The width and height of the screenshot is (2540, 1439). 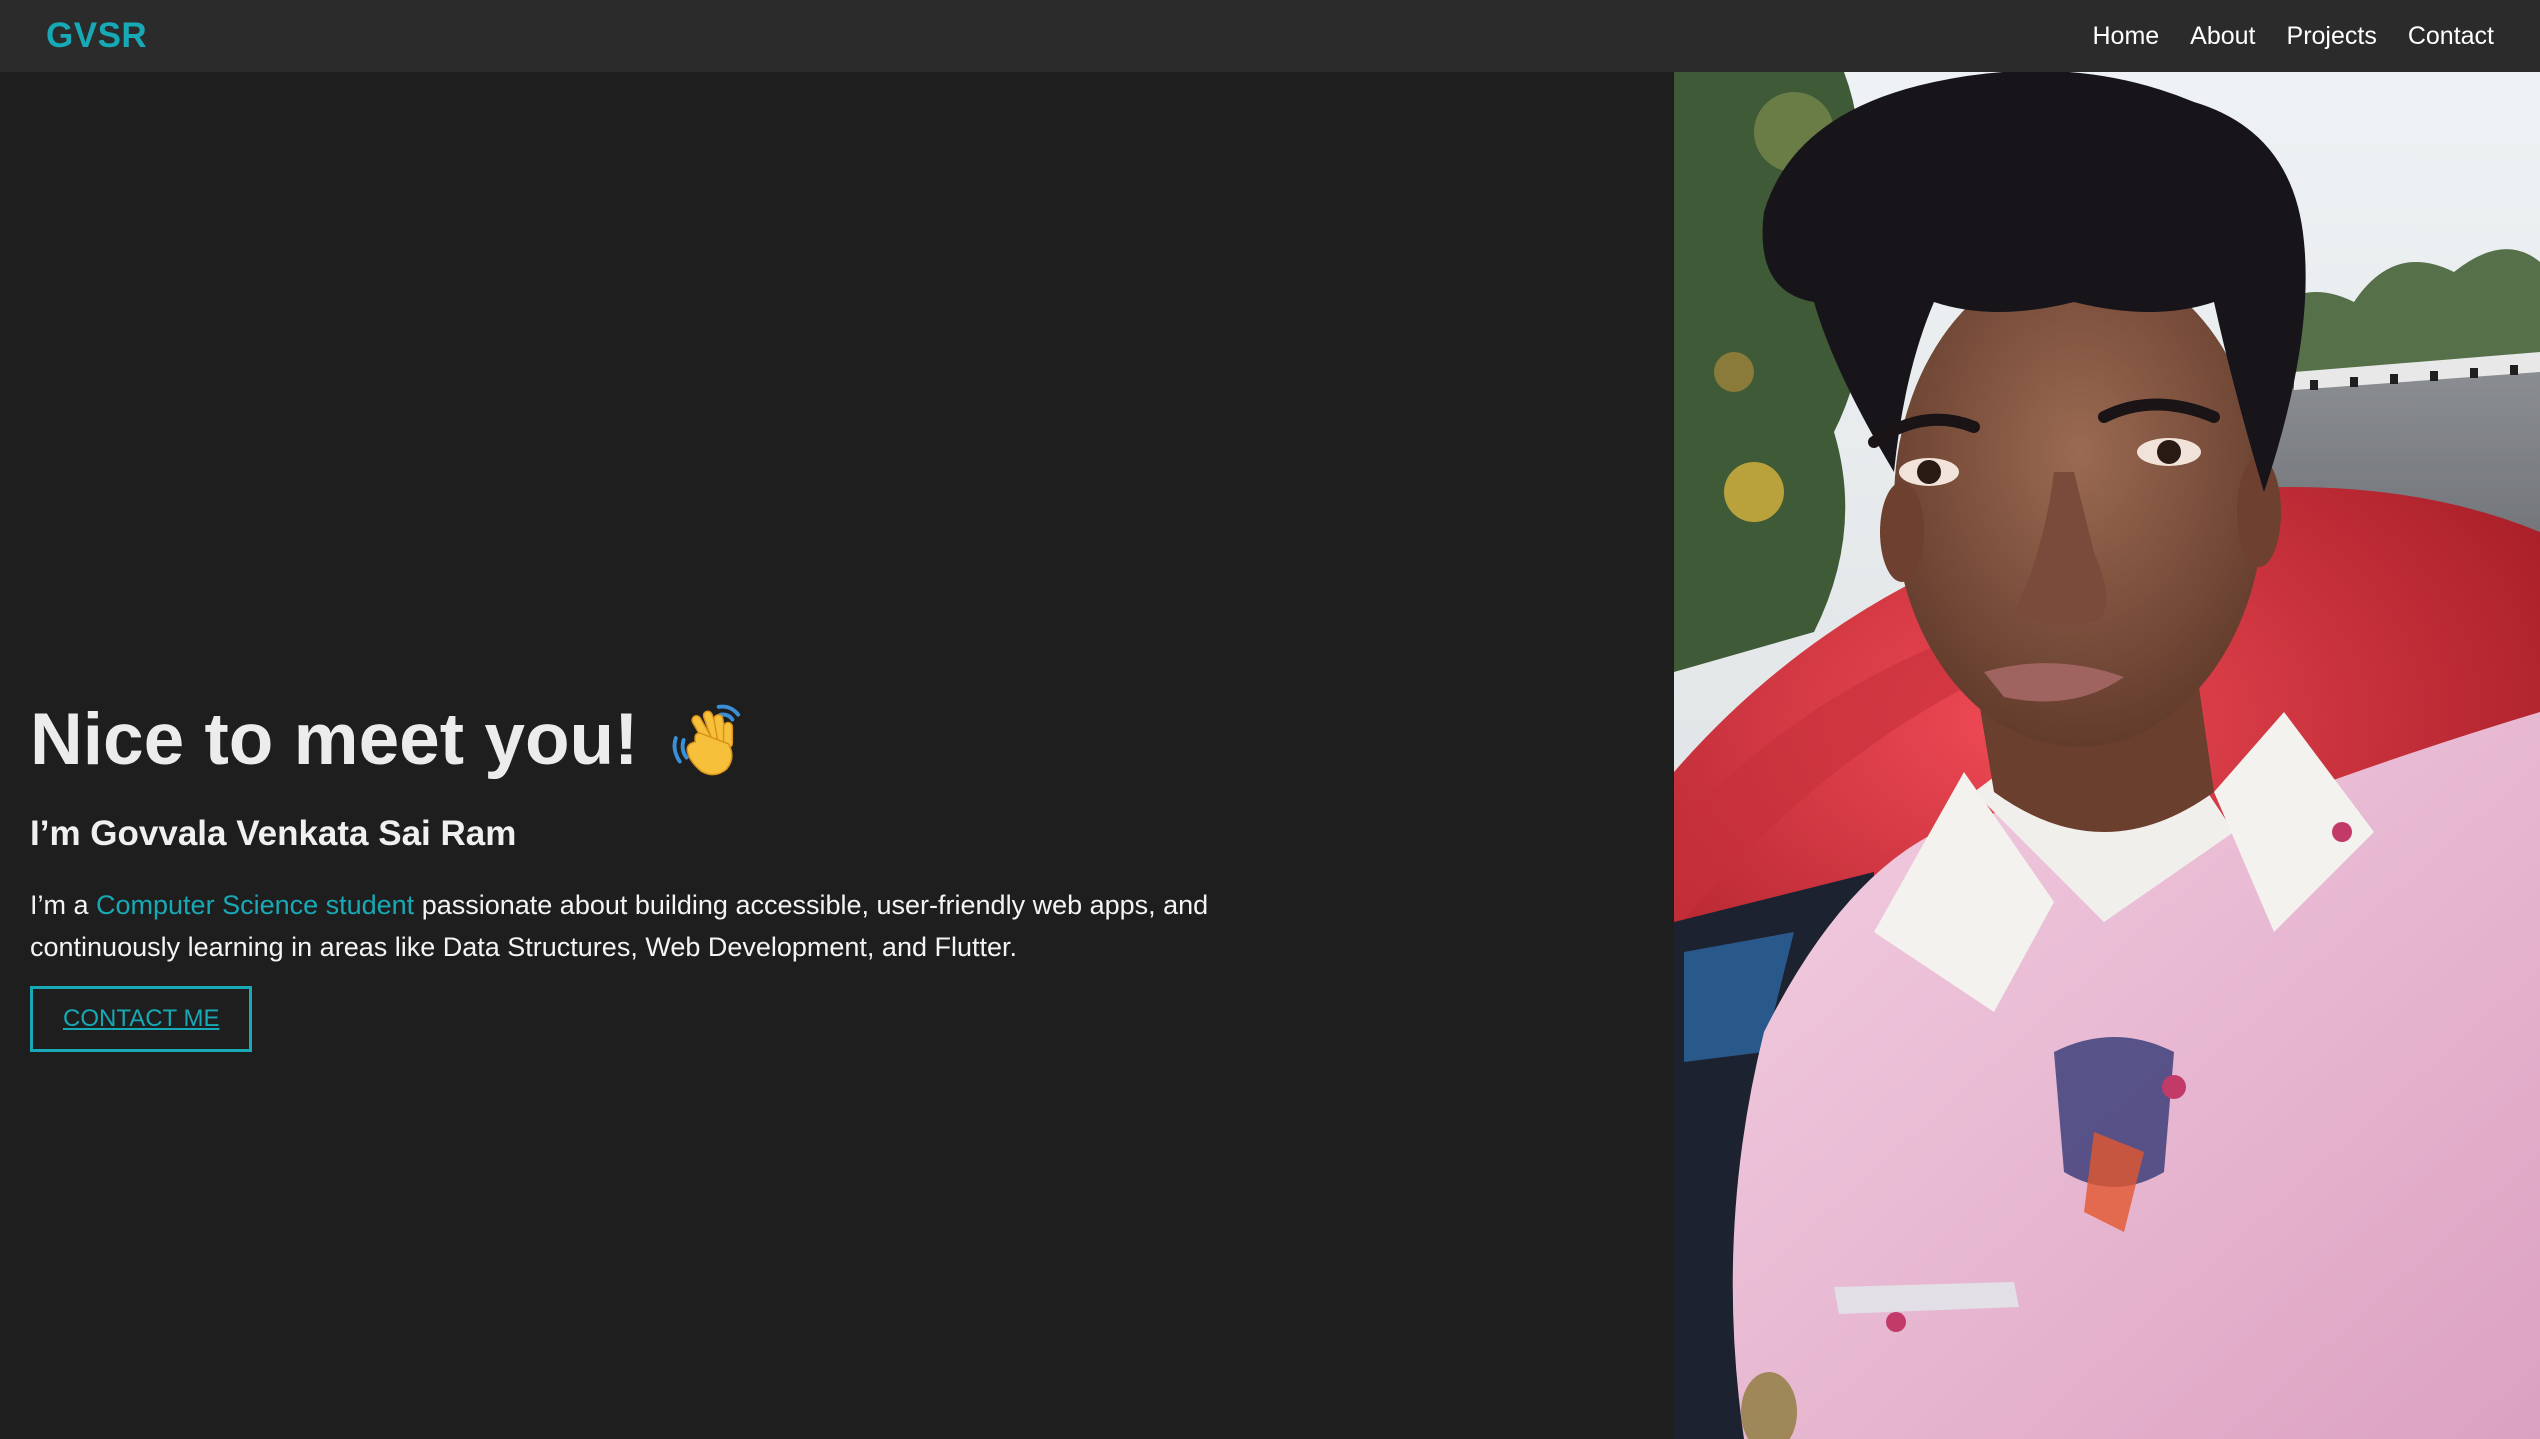 I want to click on hero-desc-prefix: I’m a, so click(x=63, y=905).